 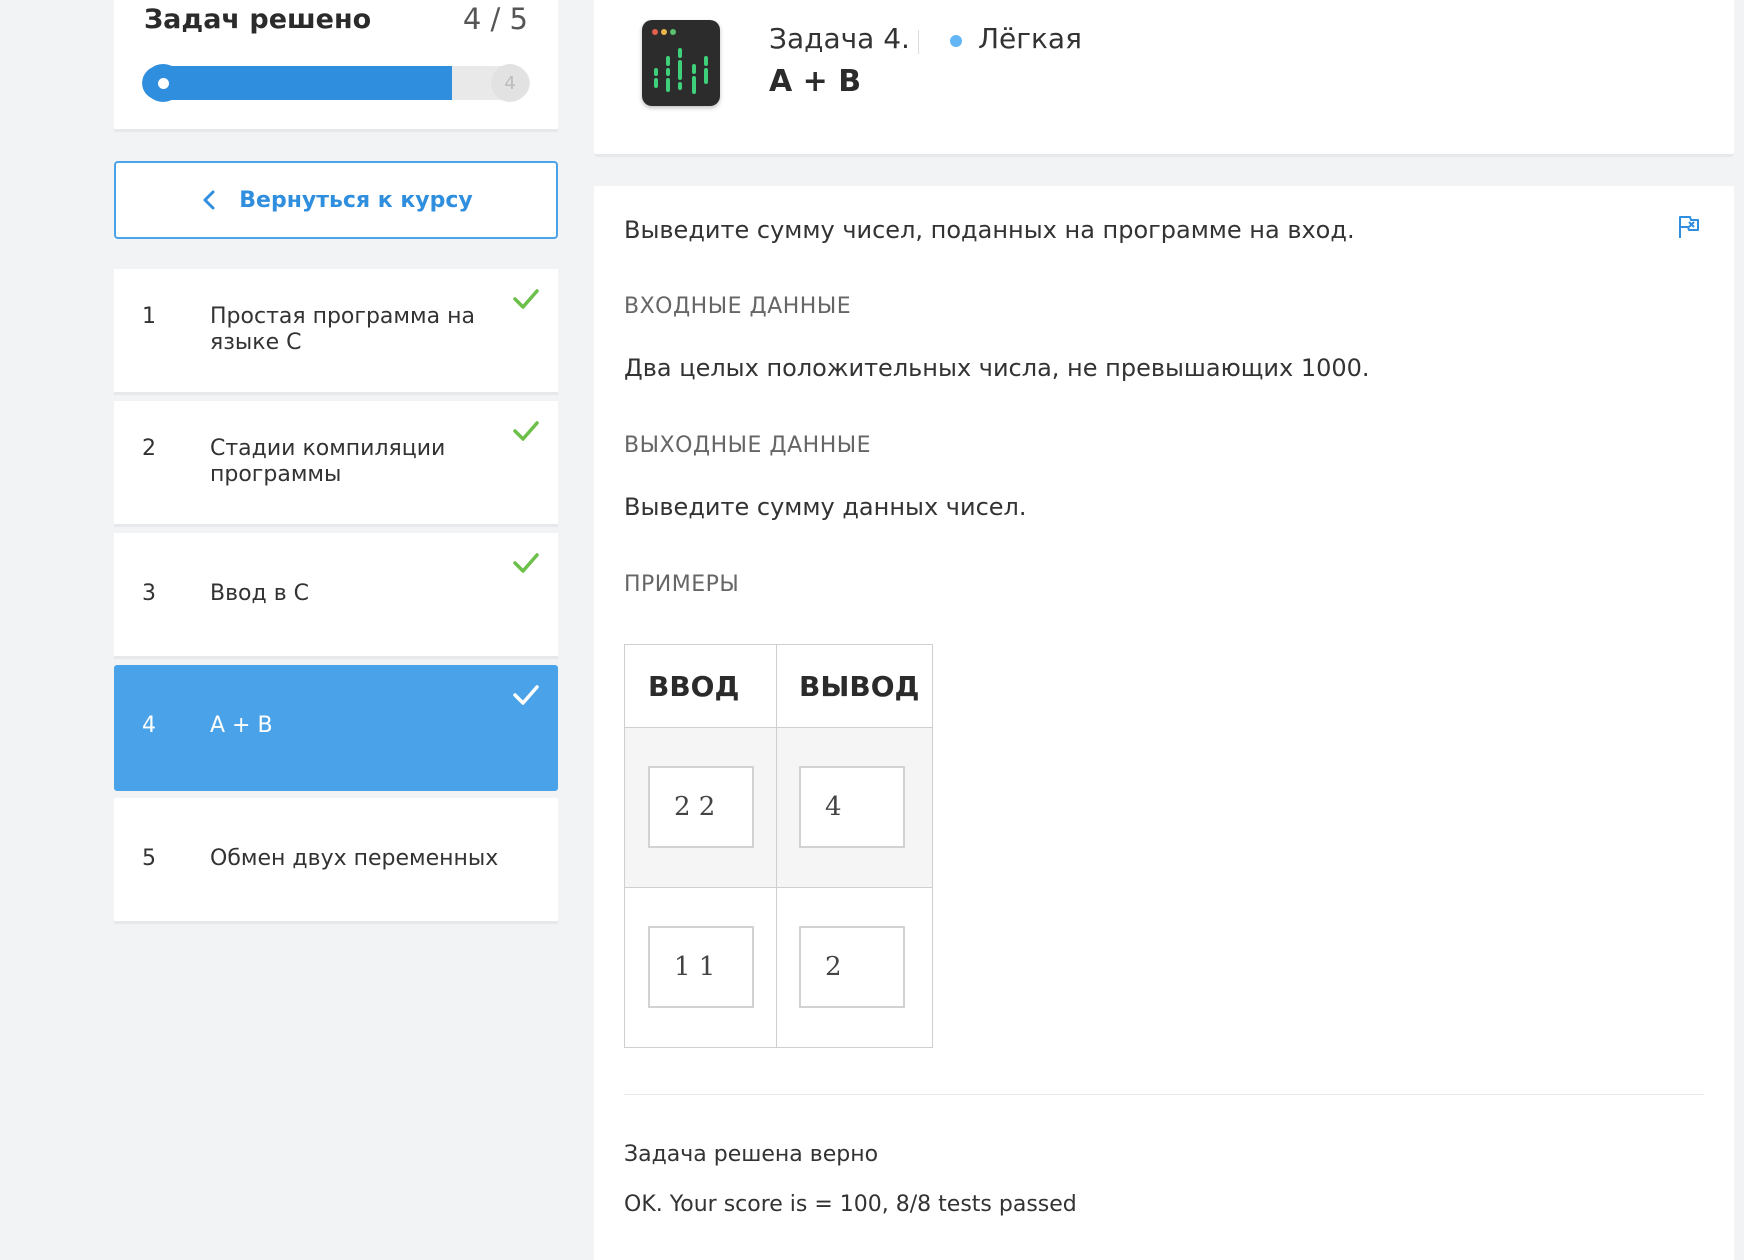 I want to click on task-label: A + B, so click(x=241, y=725).